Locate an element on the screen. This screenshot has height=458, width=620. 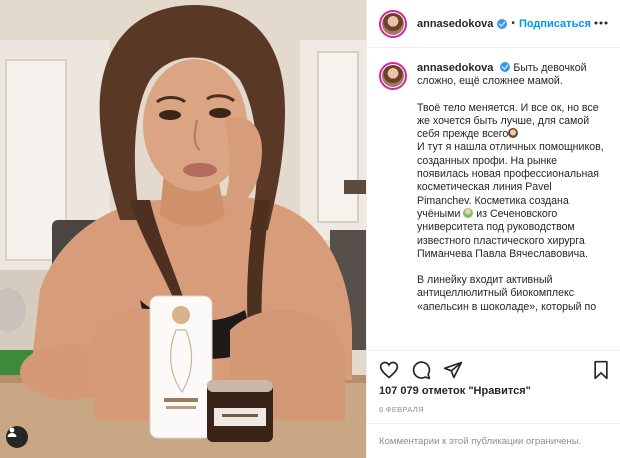
likes-quoted: "Нравится" is located at coordinates (499, 391).